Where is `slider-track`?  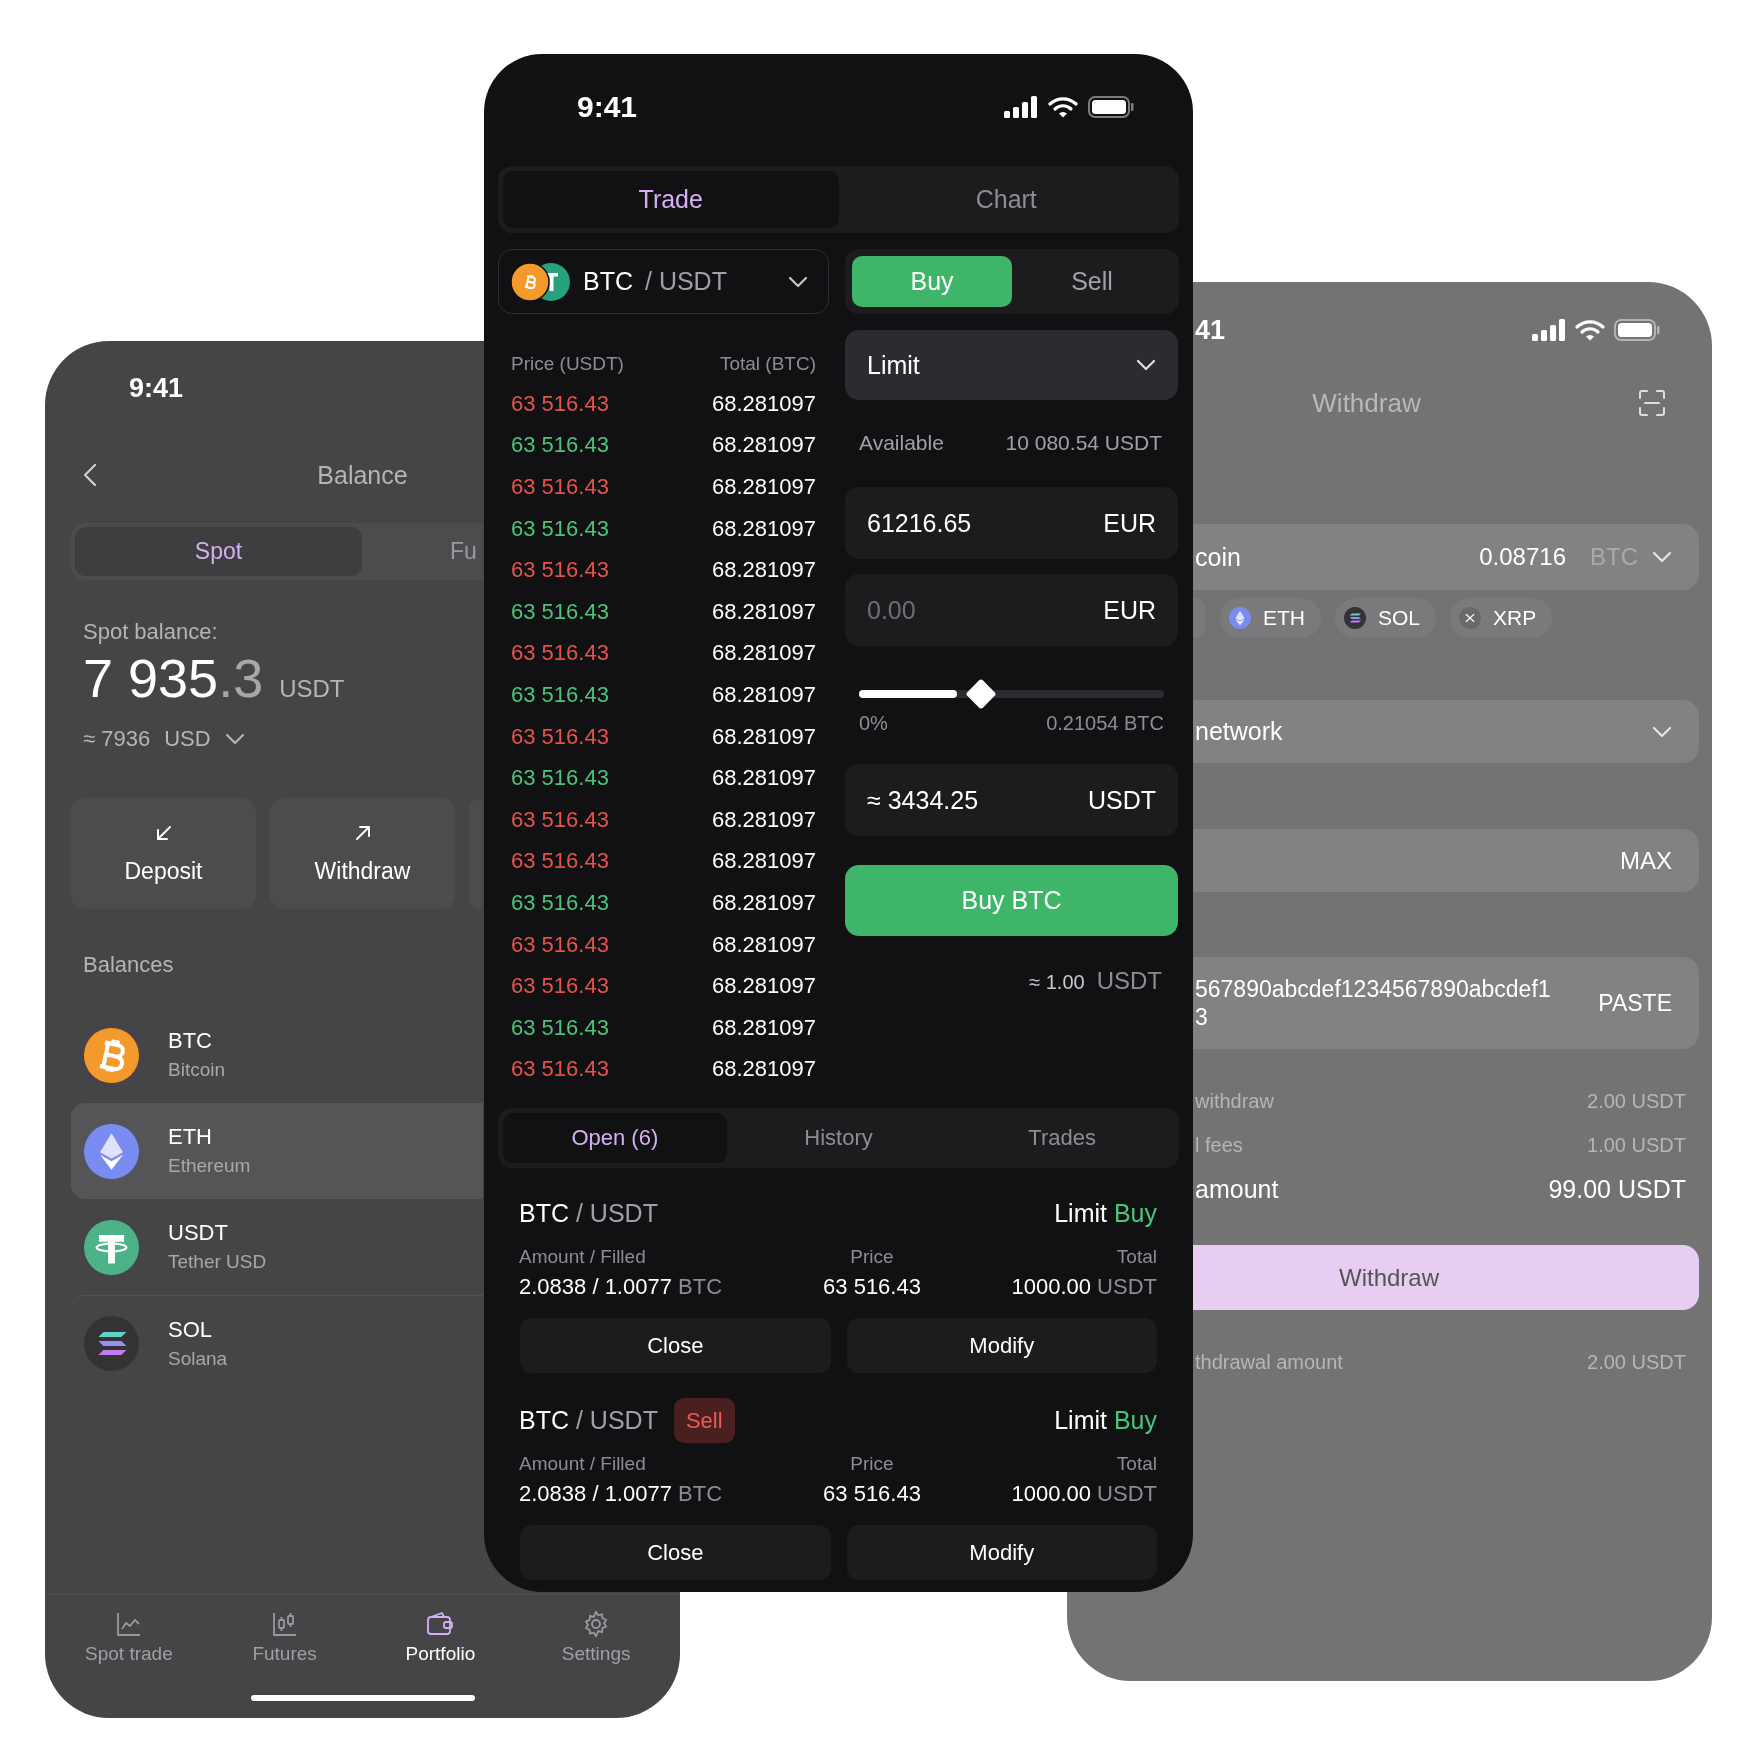 slider-track is located at coordinates (1011, 694).